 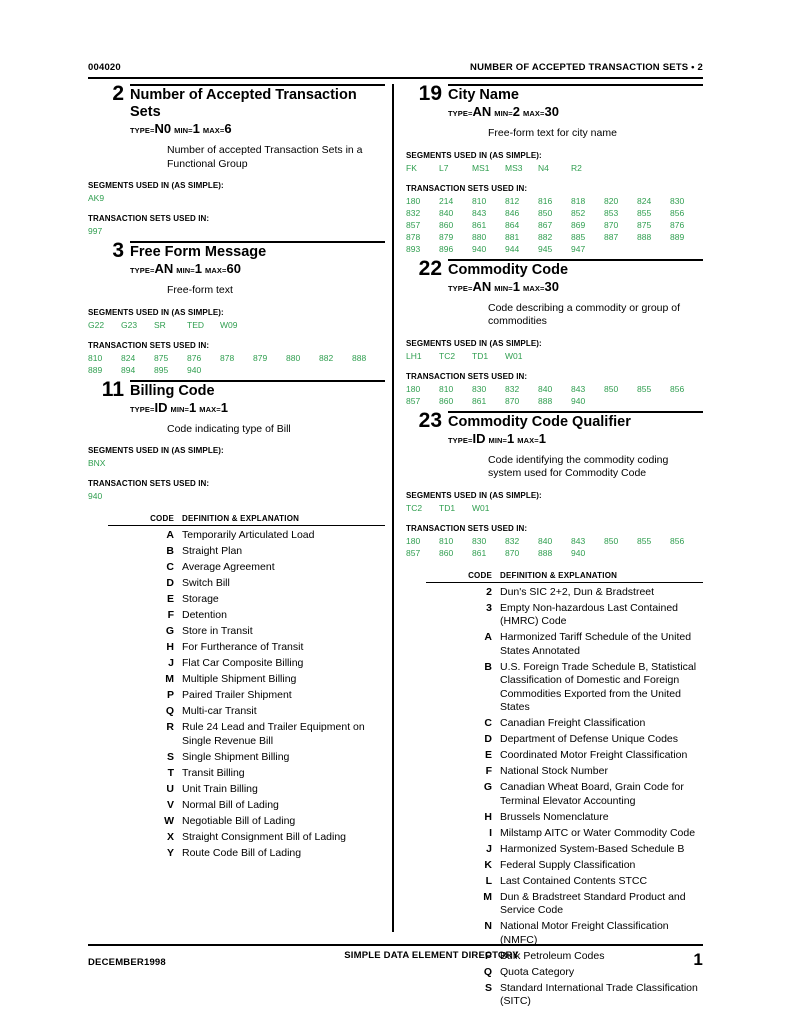 What do you see at coordinates (170, 804) in the screenshot?
I see `code-value: V` at bounding box center [170, 804].